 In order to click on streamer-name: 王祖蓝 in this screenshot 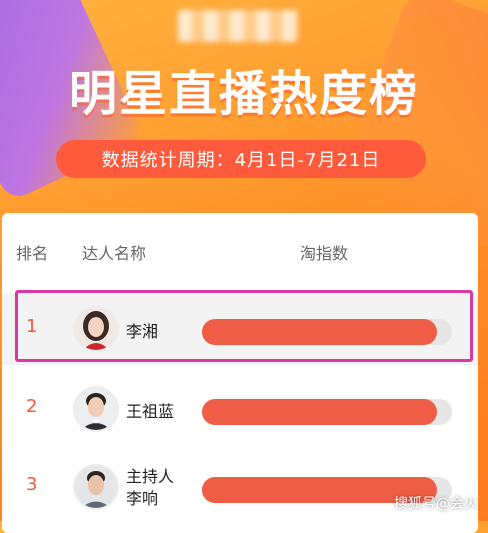, I will do `click(150, 411)`.